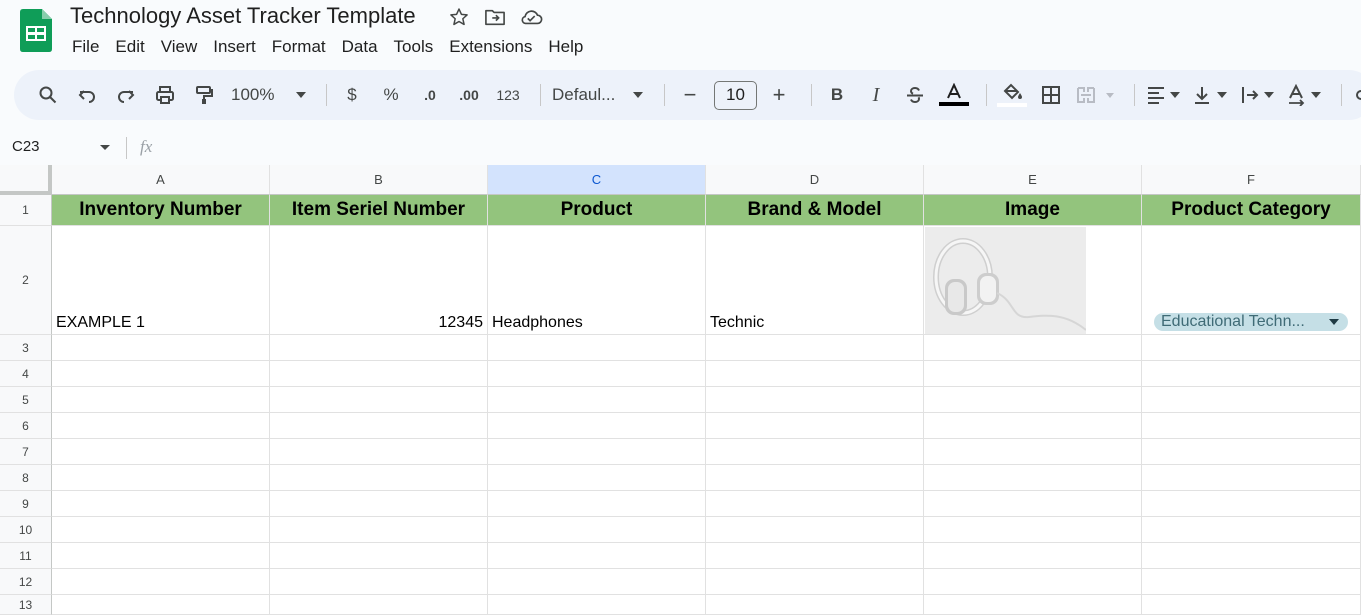  Describe the element at coordinates (414, 47) in the screenshot. I see `menu-tools: Tools` at that location.